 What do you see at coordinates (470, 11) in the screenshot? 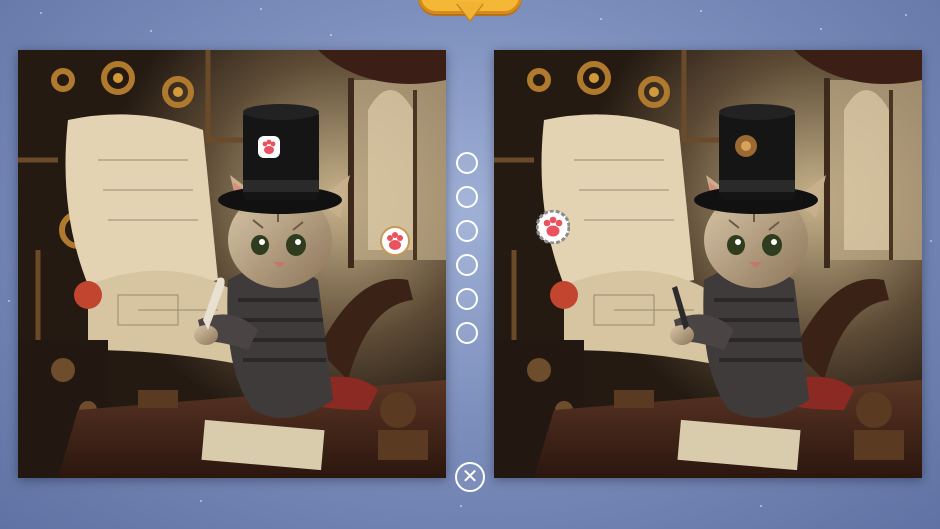
I see `banner-tip` at bounding box center [470, 11].